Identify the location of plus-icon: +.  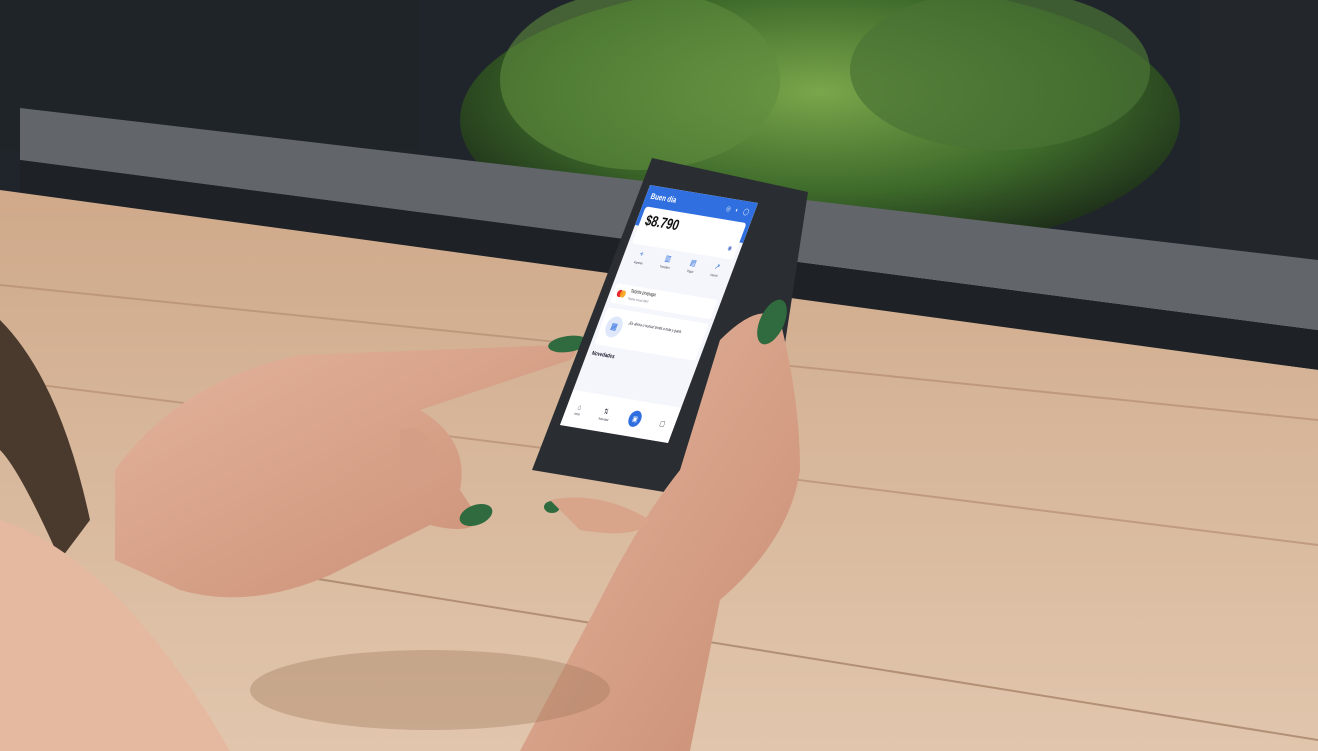
(641, 254).